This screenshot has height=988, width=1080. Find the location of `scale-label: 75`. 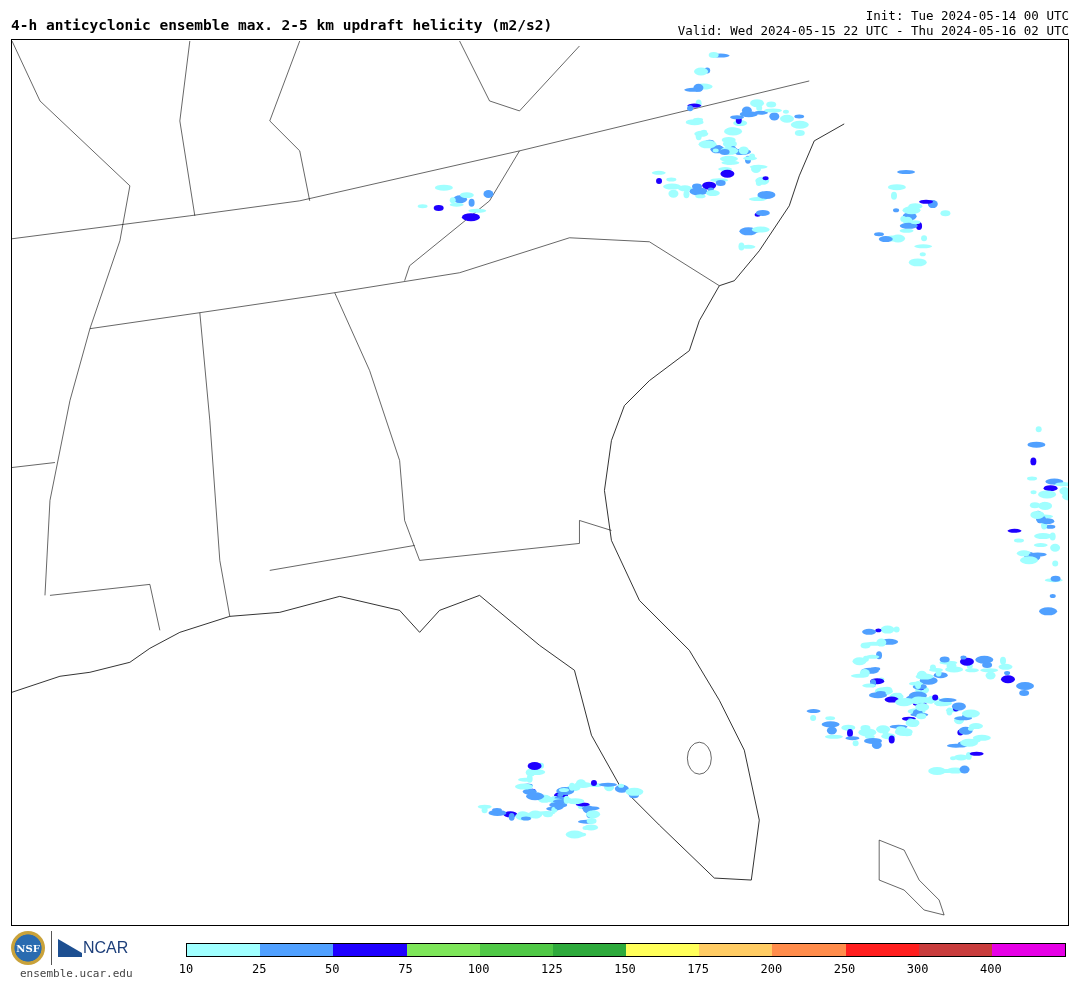

scale-label: 75 is located at coordinates (405, 969).